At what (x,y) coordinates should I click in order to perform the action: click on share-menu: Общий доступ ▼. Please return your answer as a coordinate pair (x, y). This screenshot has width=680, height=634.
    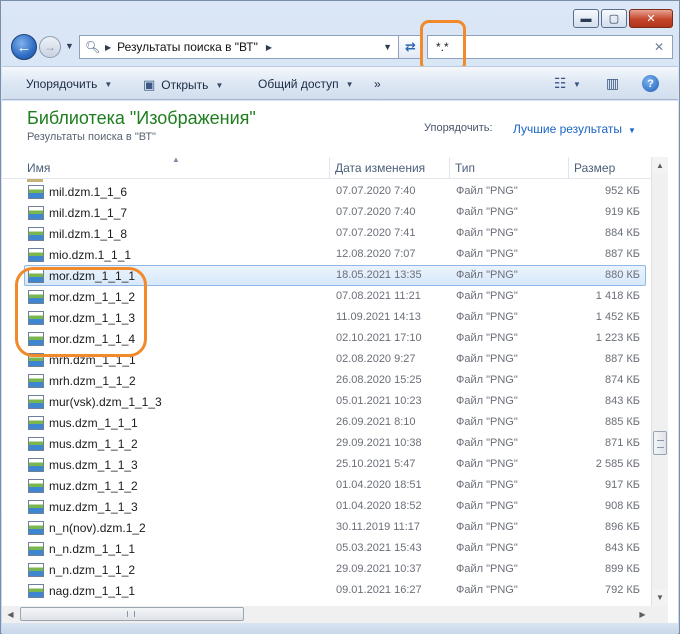
    Looking at the image, I should click on (306, 84).